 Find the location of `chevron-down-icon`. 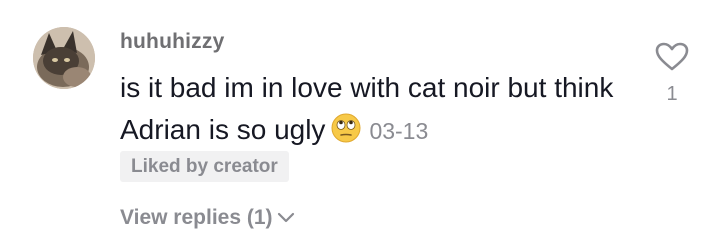

chevron-down-icon is located at coordinates (286, 218).